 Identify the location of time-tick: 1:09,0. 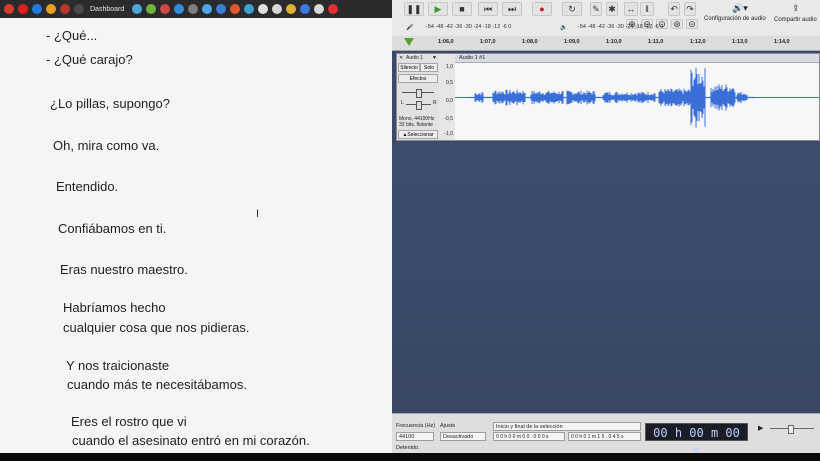
(572, 42).